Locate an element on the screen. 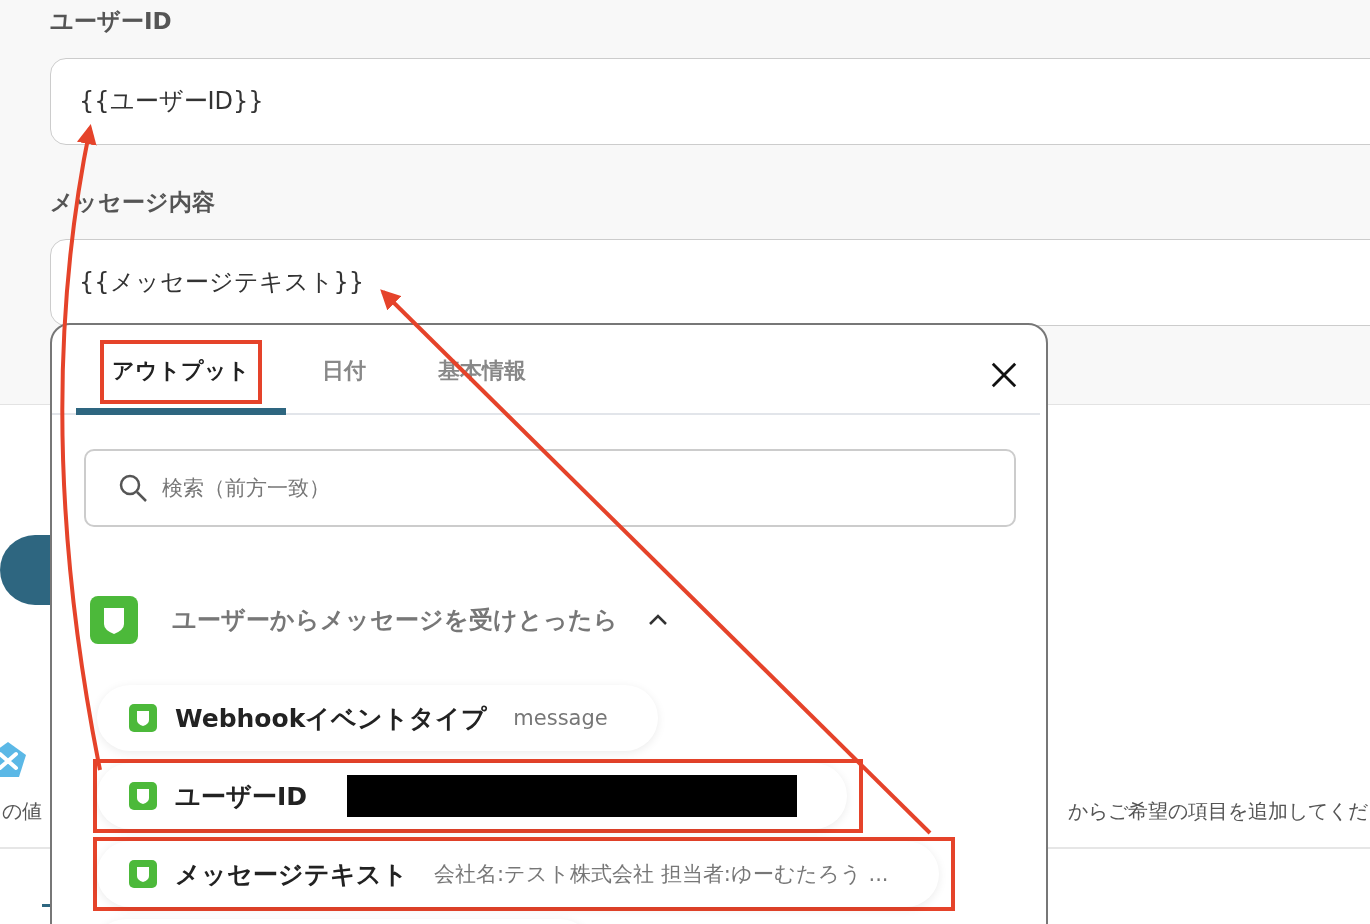 Image resolution: width=1370 pixels, height=924 pixels. field-label: ユーザーID is located at coordinates (111, 21).